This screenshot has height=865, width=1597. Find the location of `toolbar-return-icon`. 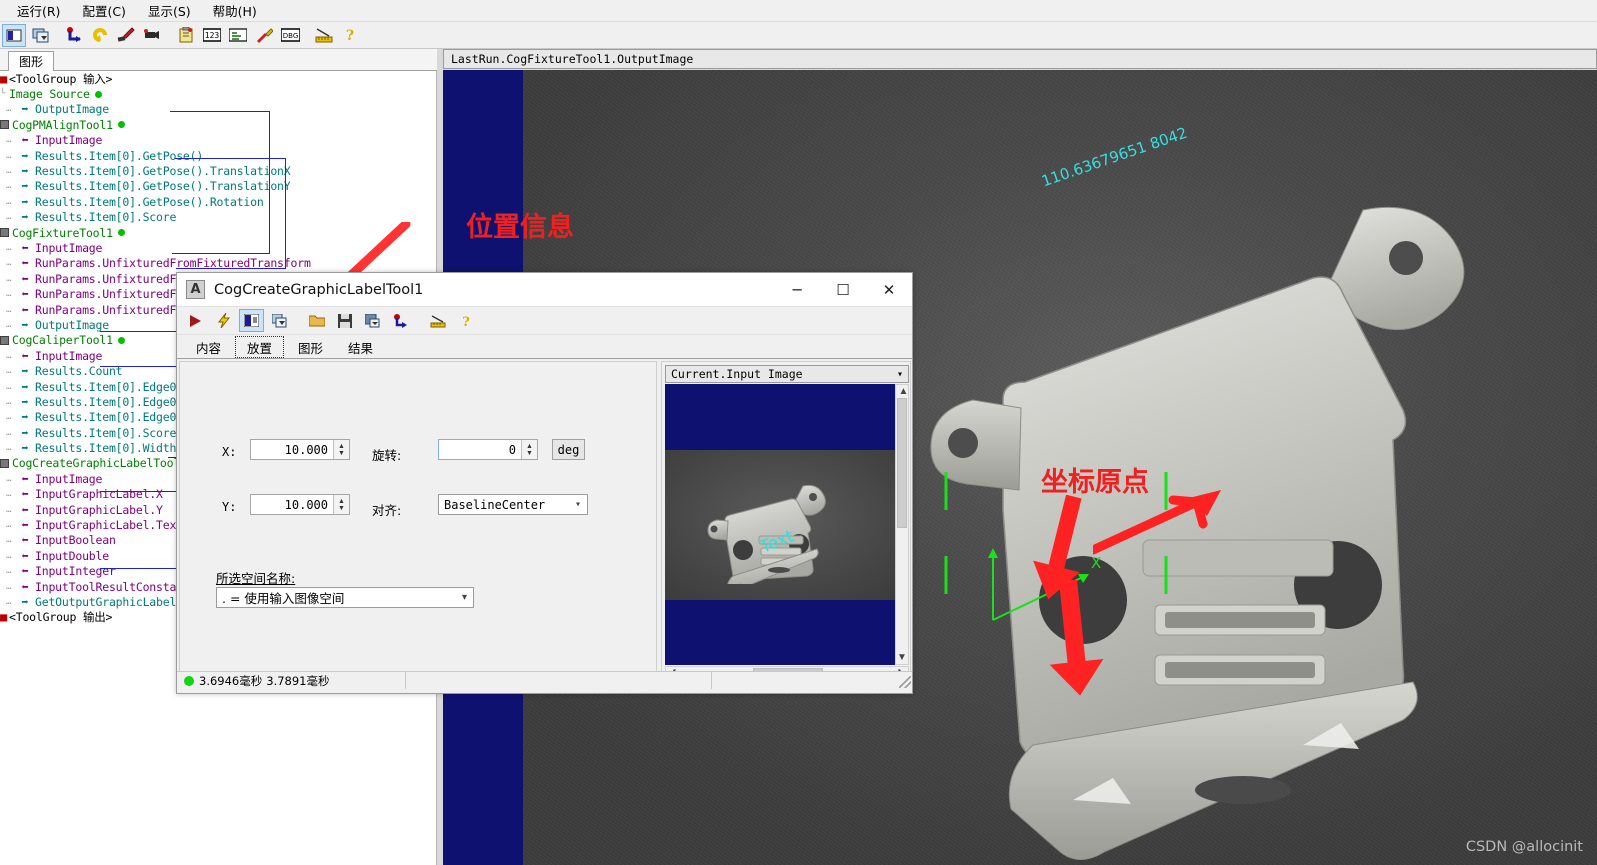

toolbar-return-icon is located at coordinates (74, 35).